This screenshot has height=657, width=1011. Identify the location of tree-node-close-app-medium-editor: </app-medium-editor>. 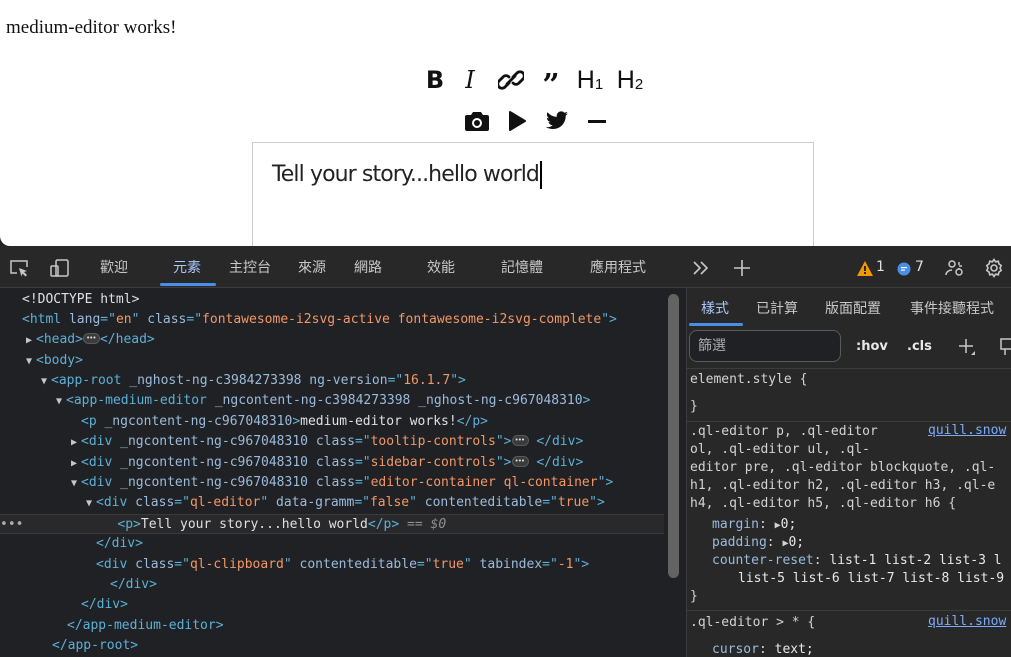
(365, 626).